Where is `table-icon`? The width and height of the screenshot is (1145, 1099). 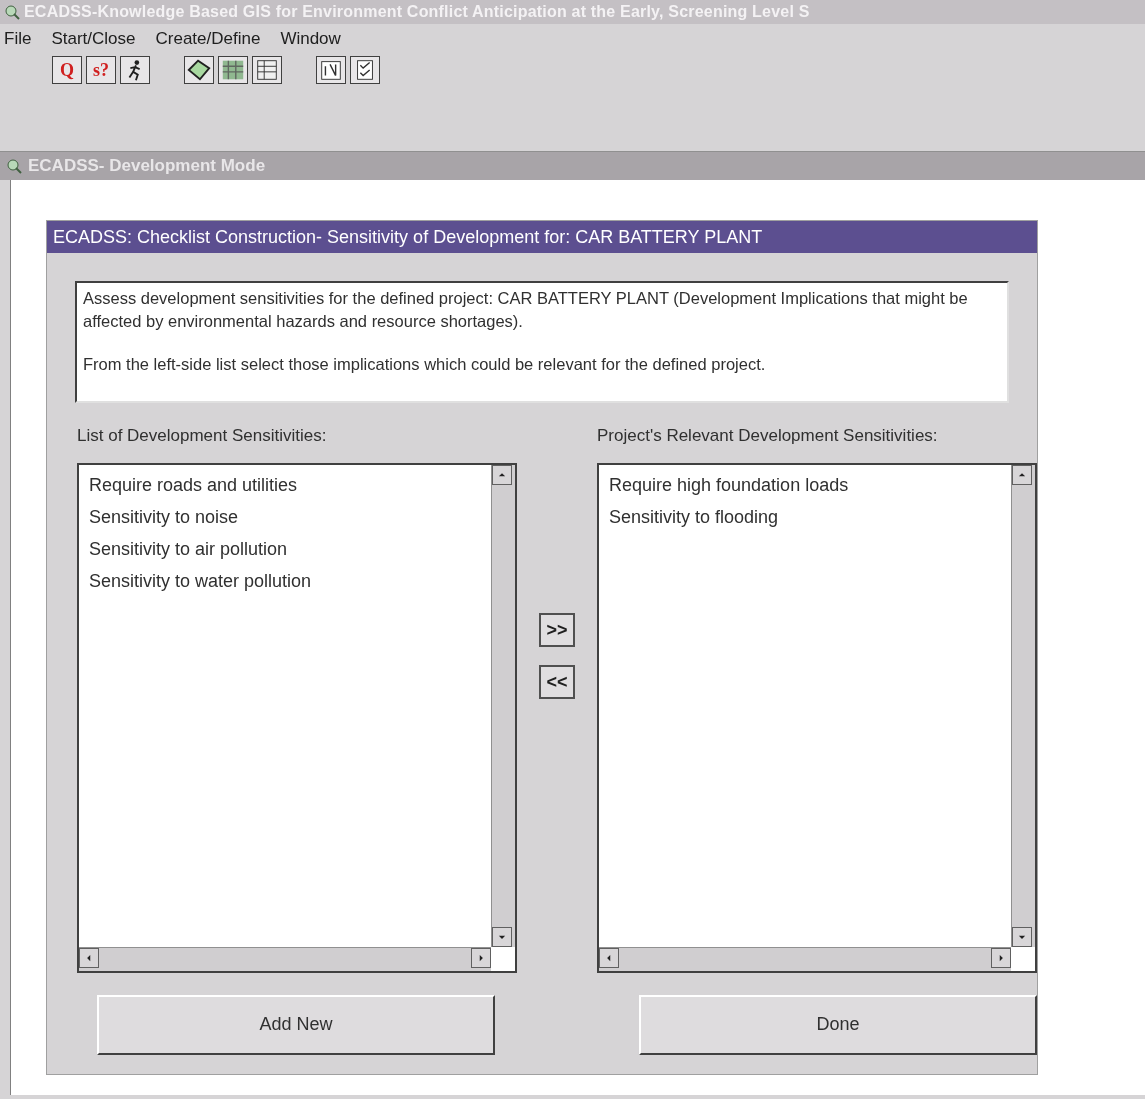 table-icon is located at coordinates (267, 70).